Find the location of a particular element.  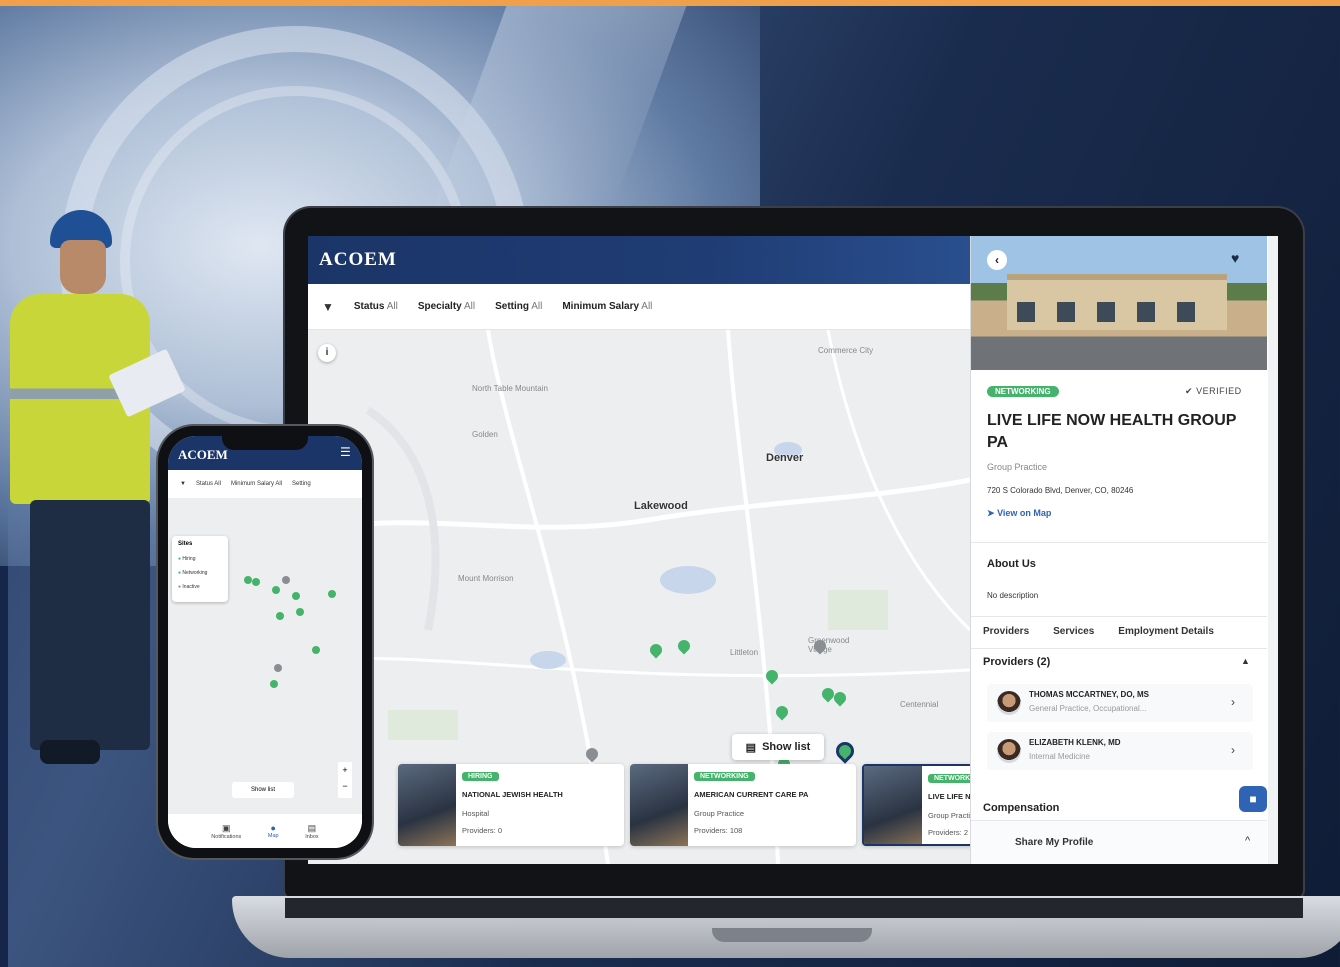

nav-inbox: ▤ Inbox is located at coordinates (311, 831).